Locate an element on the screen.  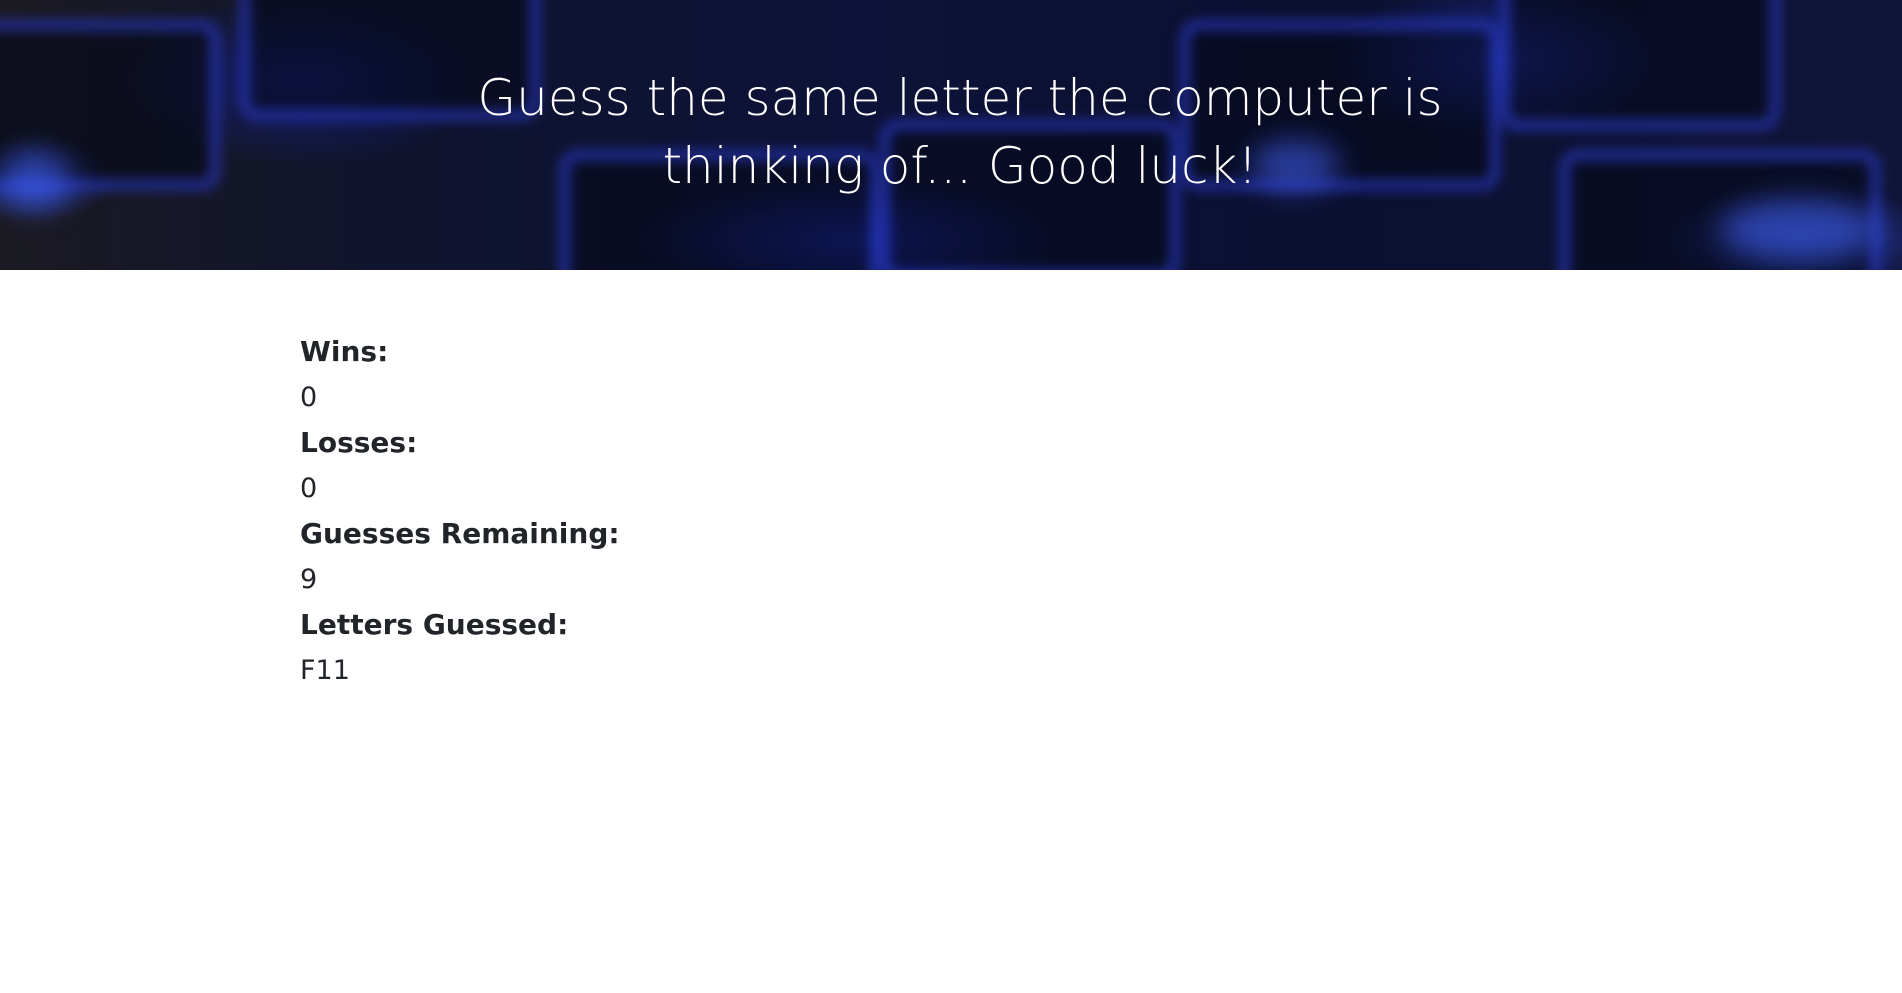
guesses-remaining-value: 9 is located at coordinates (309, 579).